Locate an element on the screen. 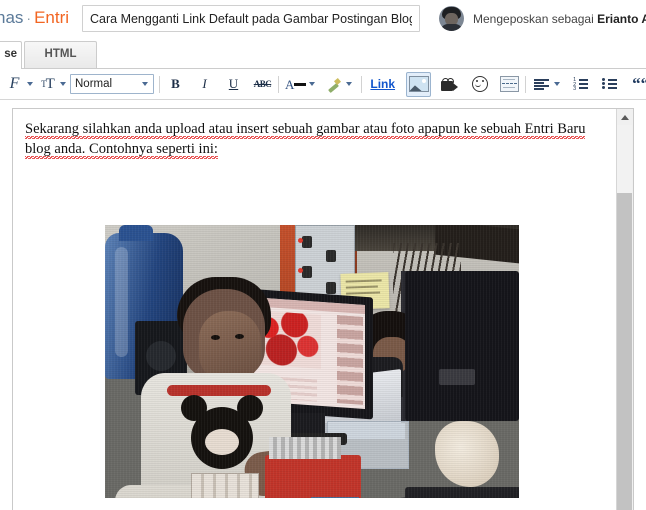 The image size is (646, 510). photo-led is located at coordinates (300, 270).